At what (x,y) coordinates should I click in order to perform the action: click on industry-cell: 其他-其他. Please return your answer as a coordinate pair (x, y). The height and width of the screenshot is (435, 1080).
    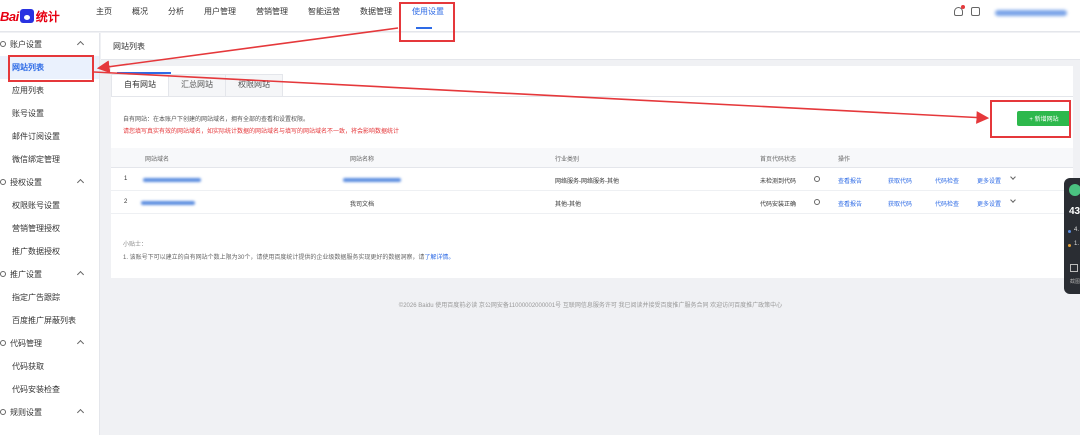
    Looking at the image, I should click on (568, 205).